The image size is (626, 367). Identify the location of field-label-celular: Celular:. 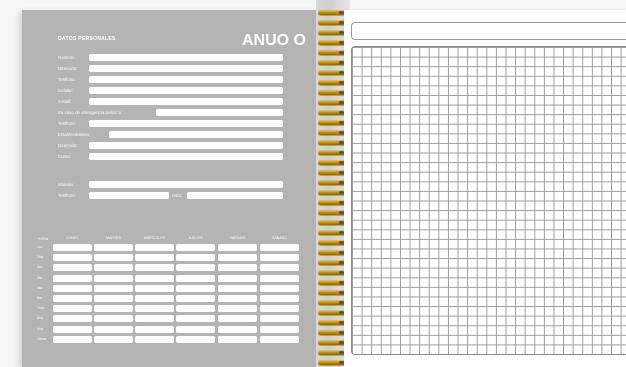
(66, 90).